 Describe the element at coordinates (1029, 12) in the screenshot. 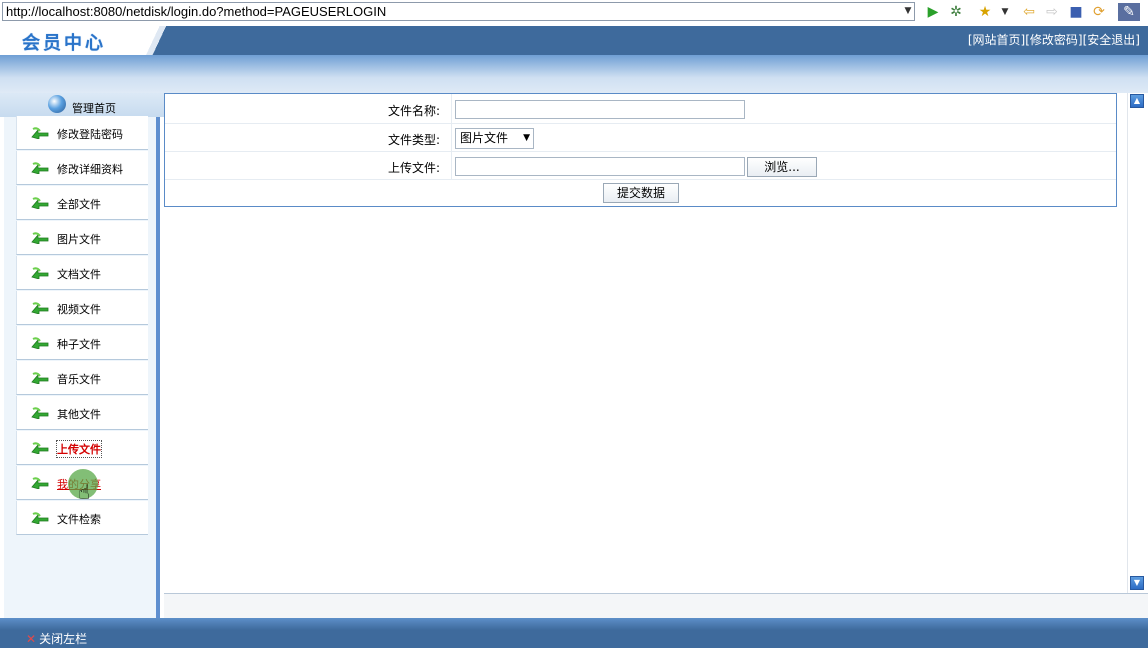

I see `back-icon: ⇦` at that location.